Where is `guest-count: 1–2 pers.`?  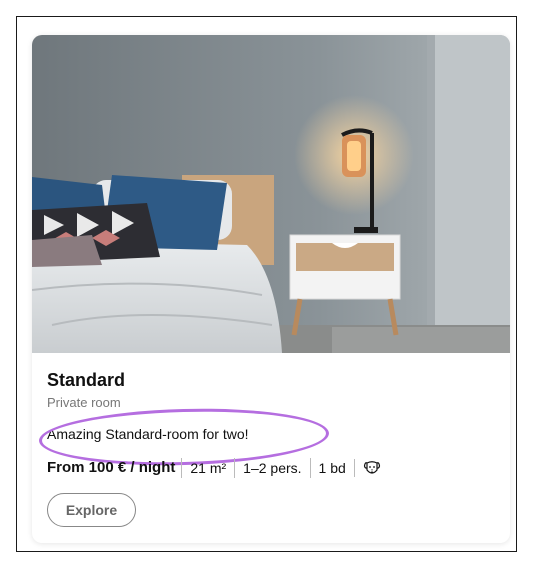
guest-count: 1–2 pers. is located at coordinates (271, 468).